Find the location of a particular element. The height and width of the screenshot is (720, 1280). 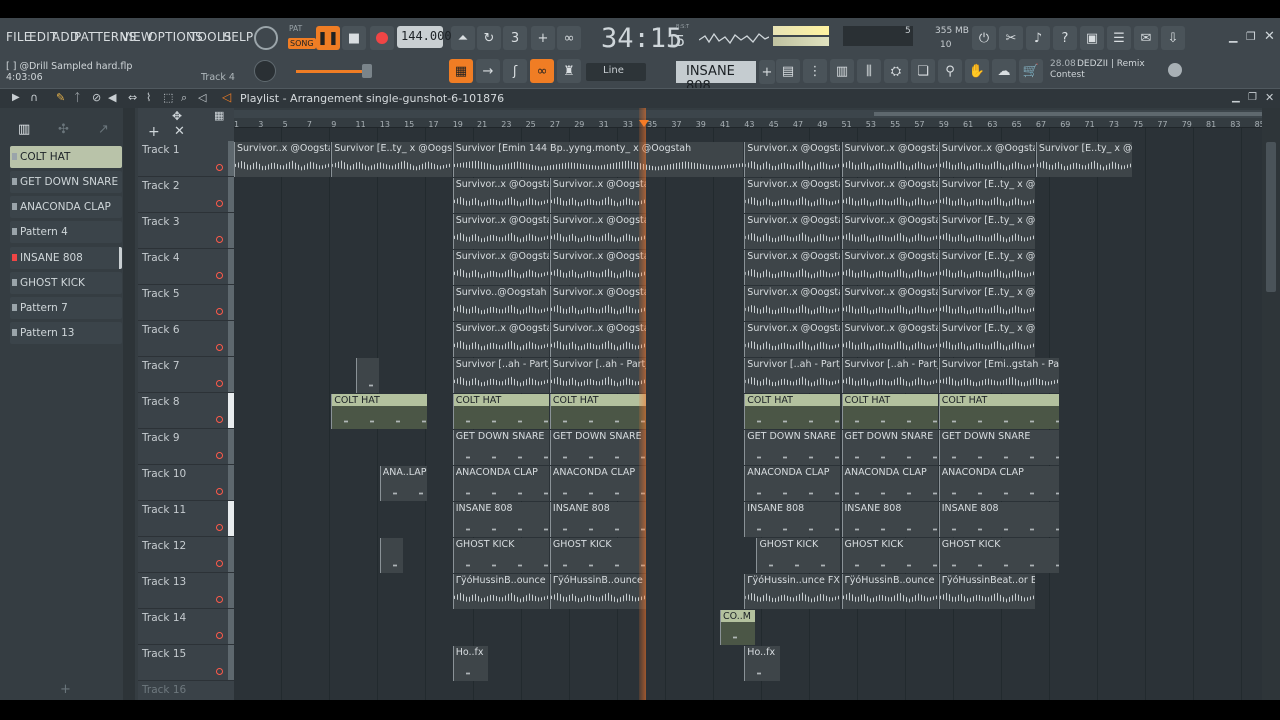

news-title: DEDZII | Remix is located at coordinates (1111, 64).